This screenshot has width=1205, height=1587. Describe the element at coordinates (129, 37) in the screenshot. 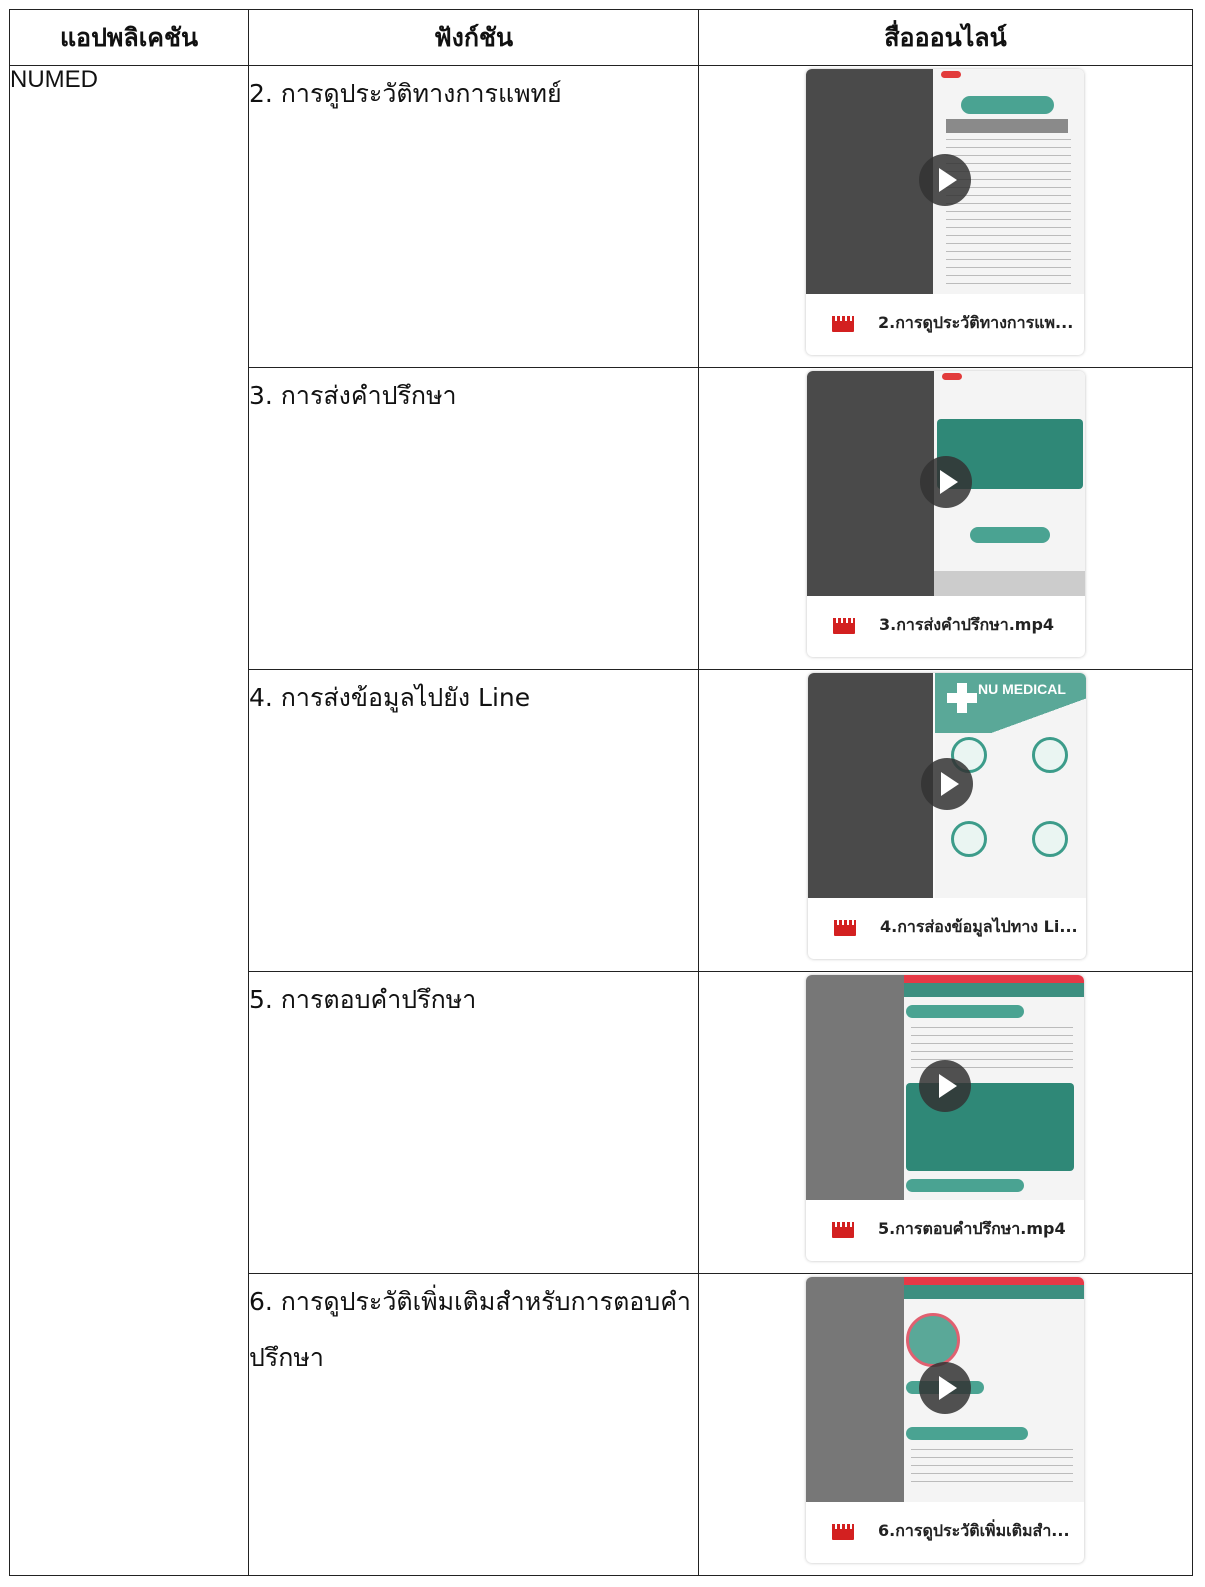

I see `header-application: แอปพลิเคชัน` at that location.